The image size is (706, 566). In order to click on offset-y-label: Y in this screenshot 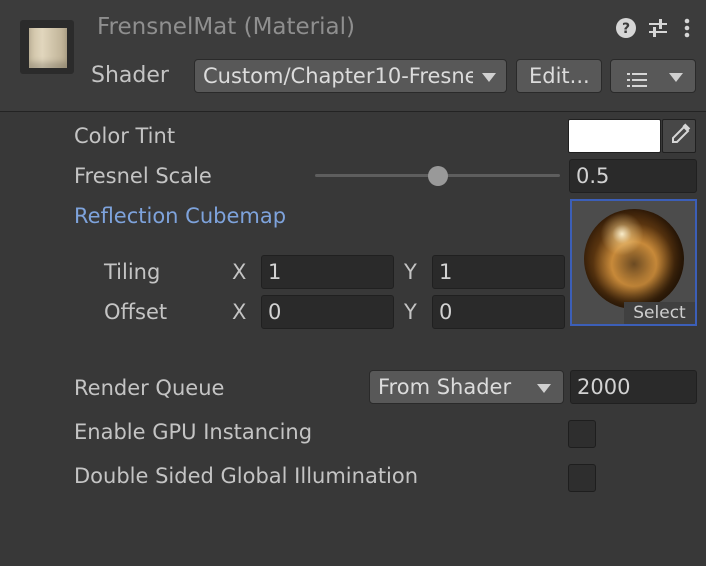, I will do `click(410, 312)`.